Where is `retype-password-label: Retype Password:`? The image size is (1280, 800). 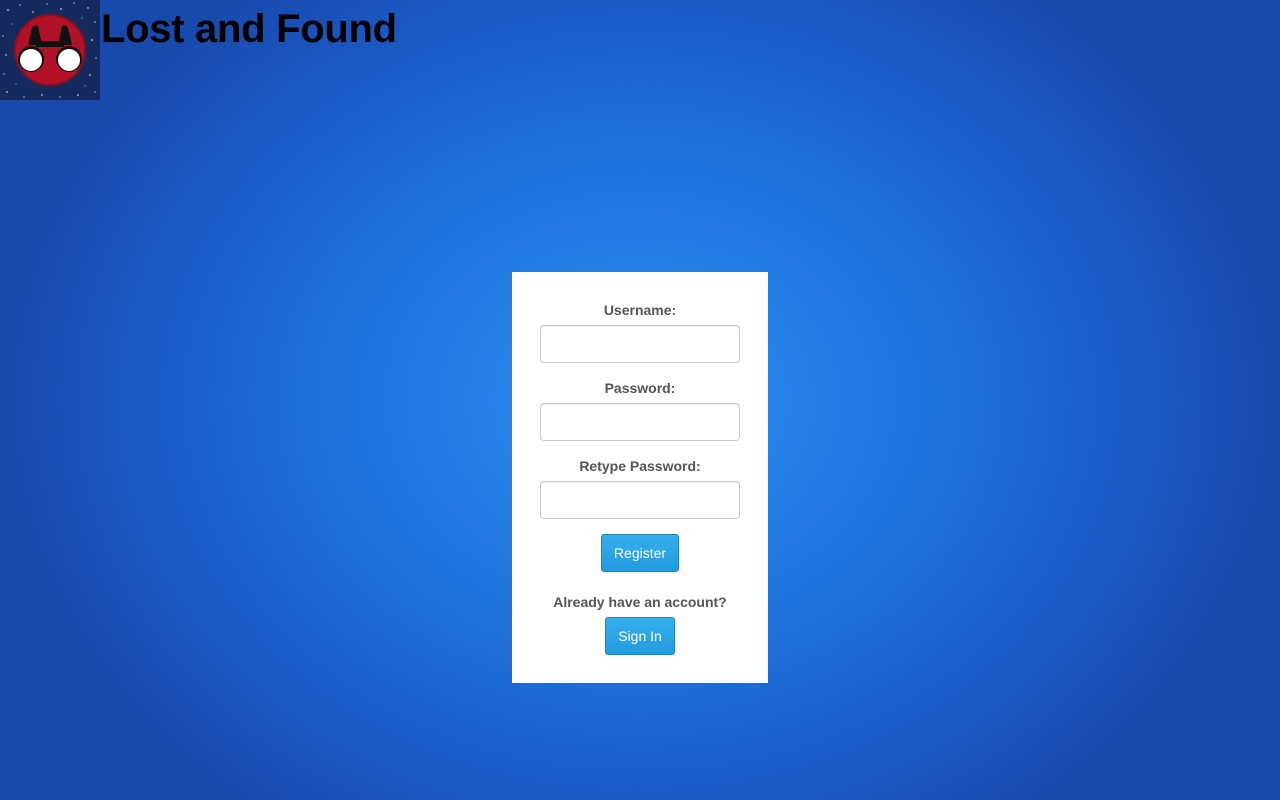 retype-password-label: Retype Password: is located at coordinates (640, 466).